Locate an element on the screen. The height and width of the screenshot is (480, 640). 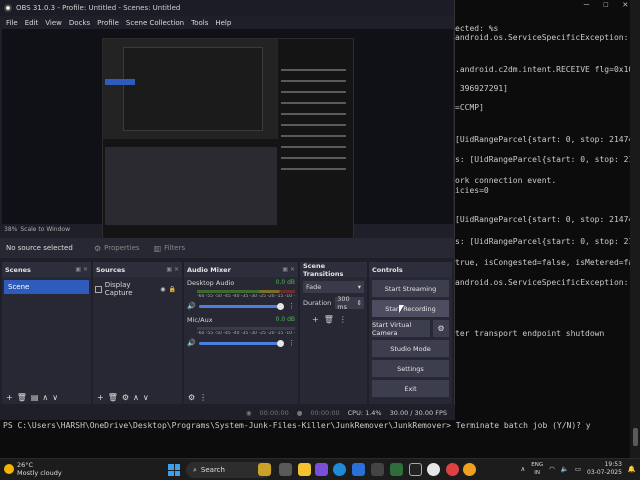
start-streaming-button: Start Streaming is located at coordinates (410, 288).